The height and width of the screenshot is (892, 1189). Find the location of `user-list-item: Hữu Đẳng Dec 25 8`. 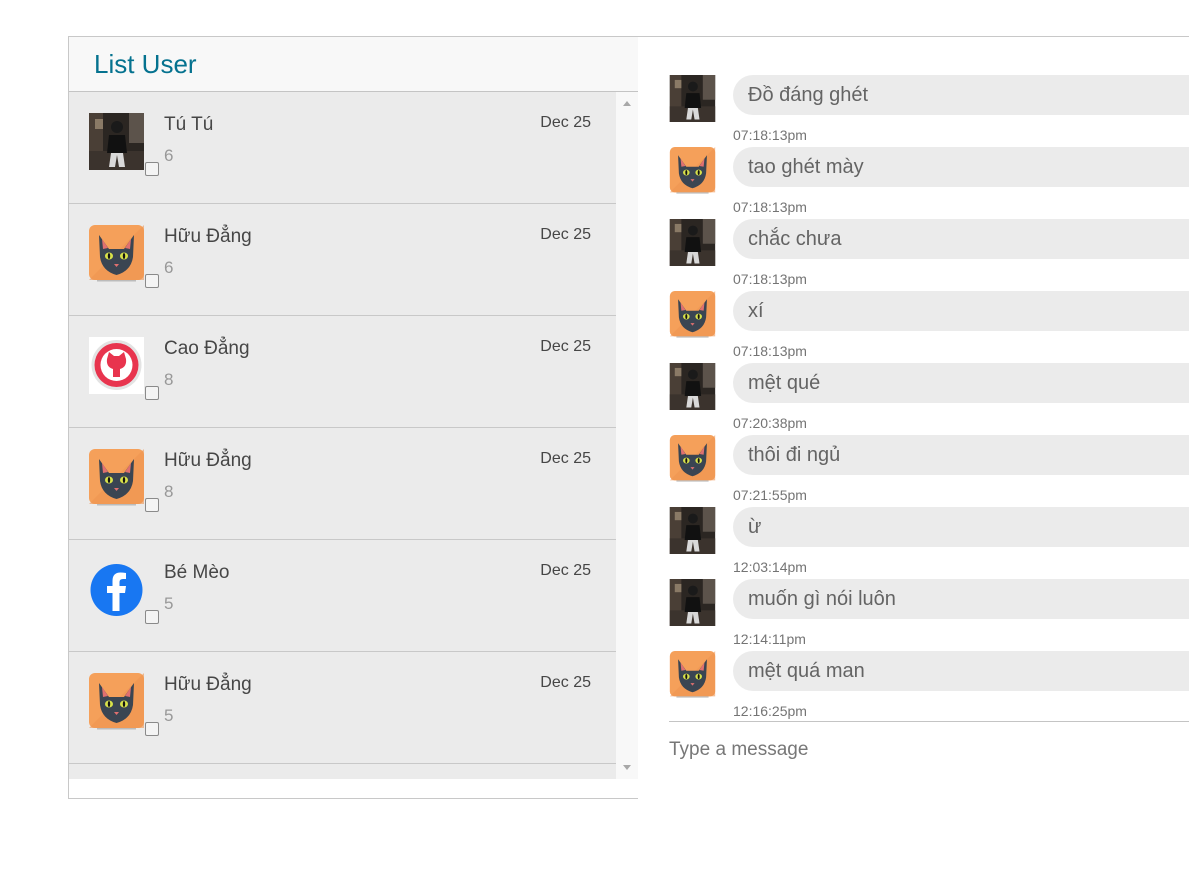

user-list-item: Hữu Đẳng Dec 25 8 is located at coordinates (342, 484).